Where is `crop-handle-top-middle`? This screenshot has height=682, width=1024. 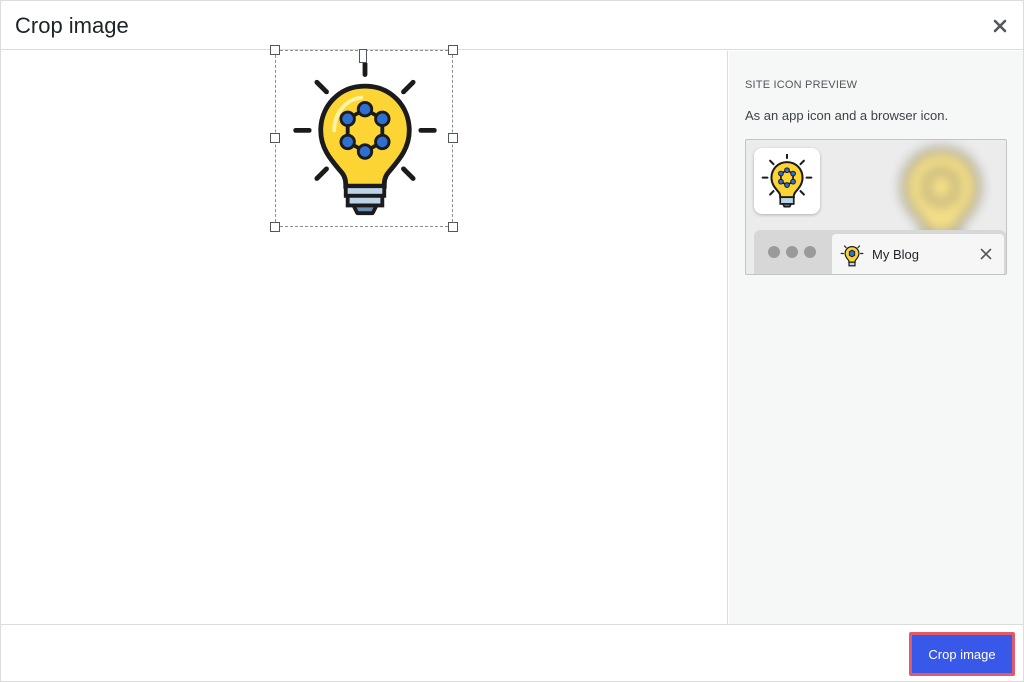
crop-handle-top-middle is located at coordinates (363, 56).